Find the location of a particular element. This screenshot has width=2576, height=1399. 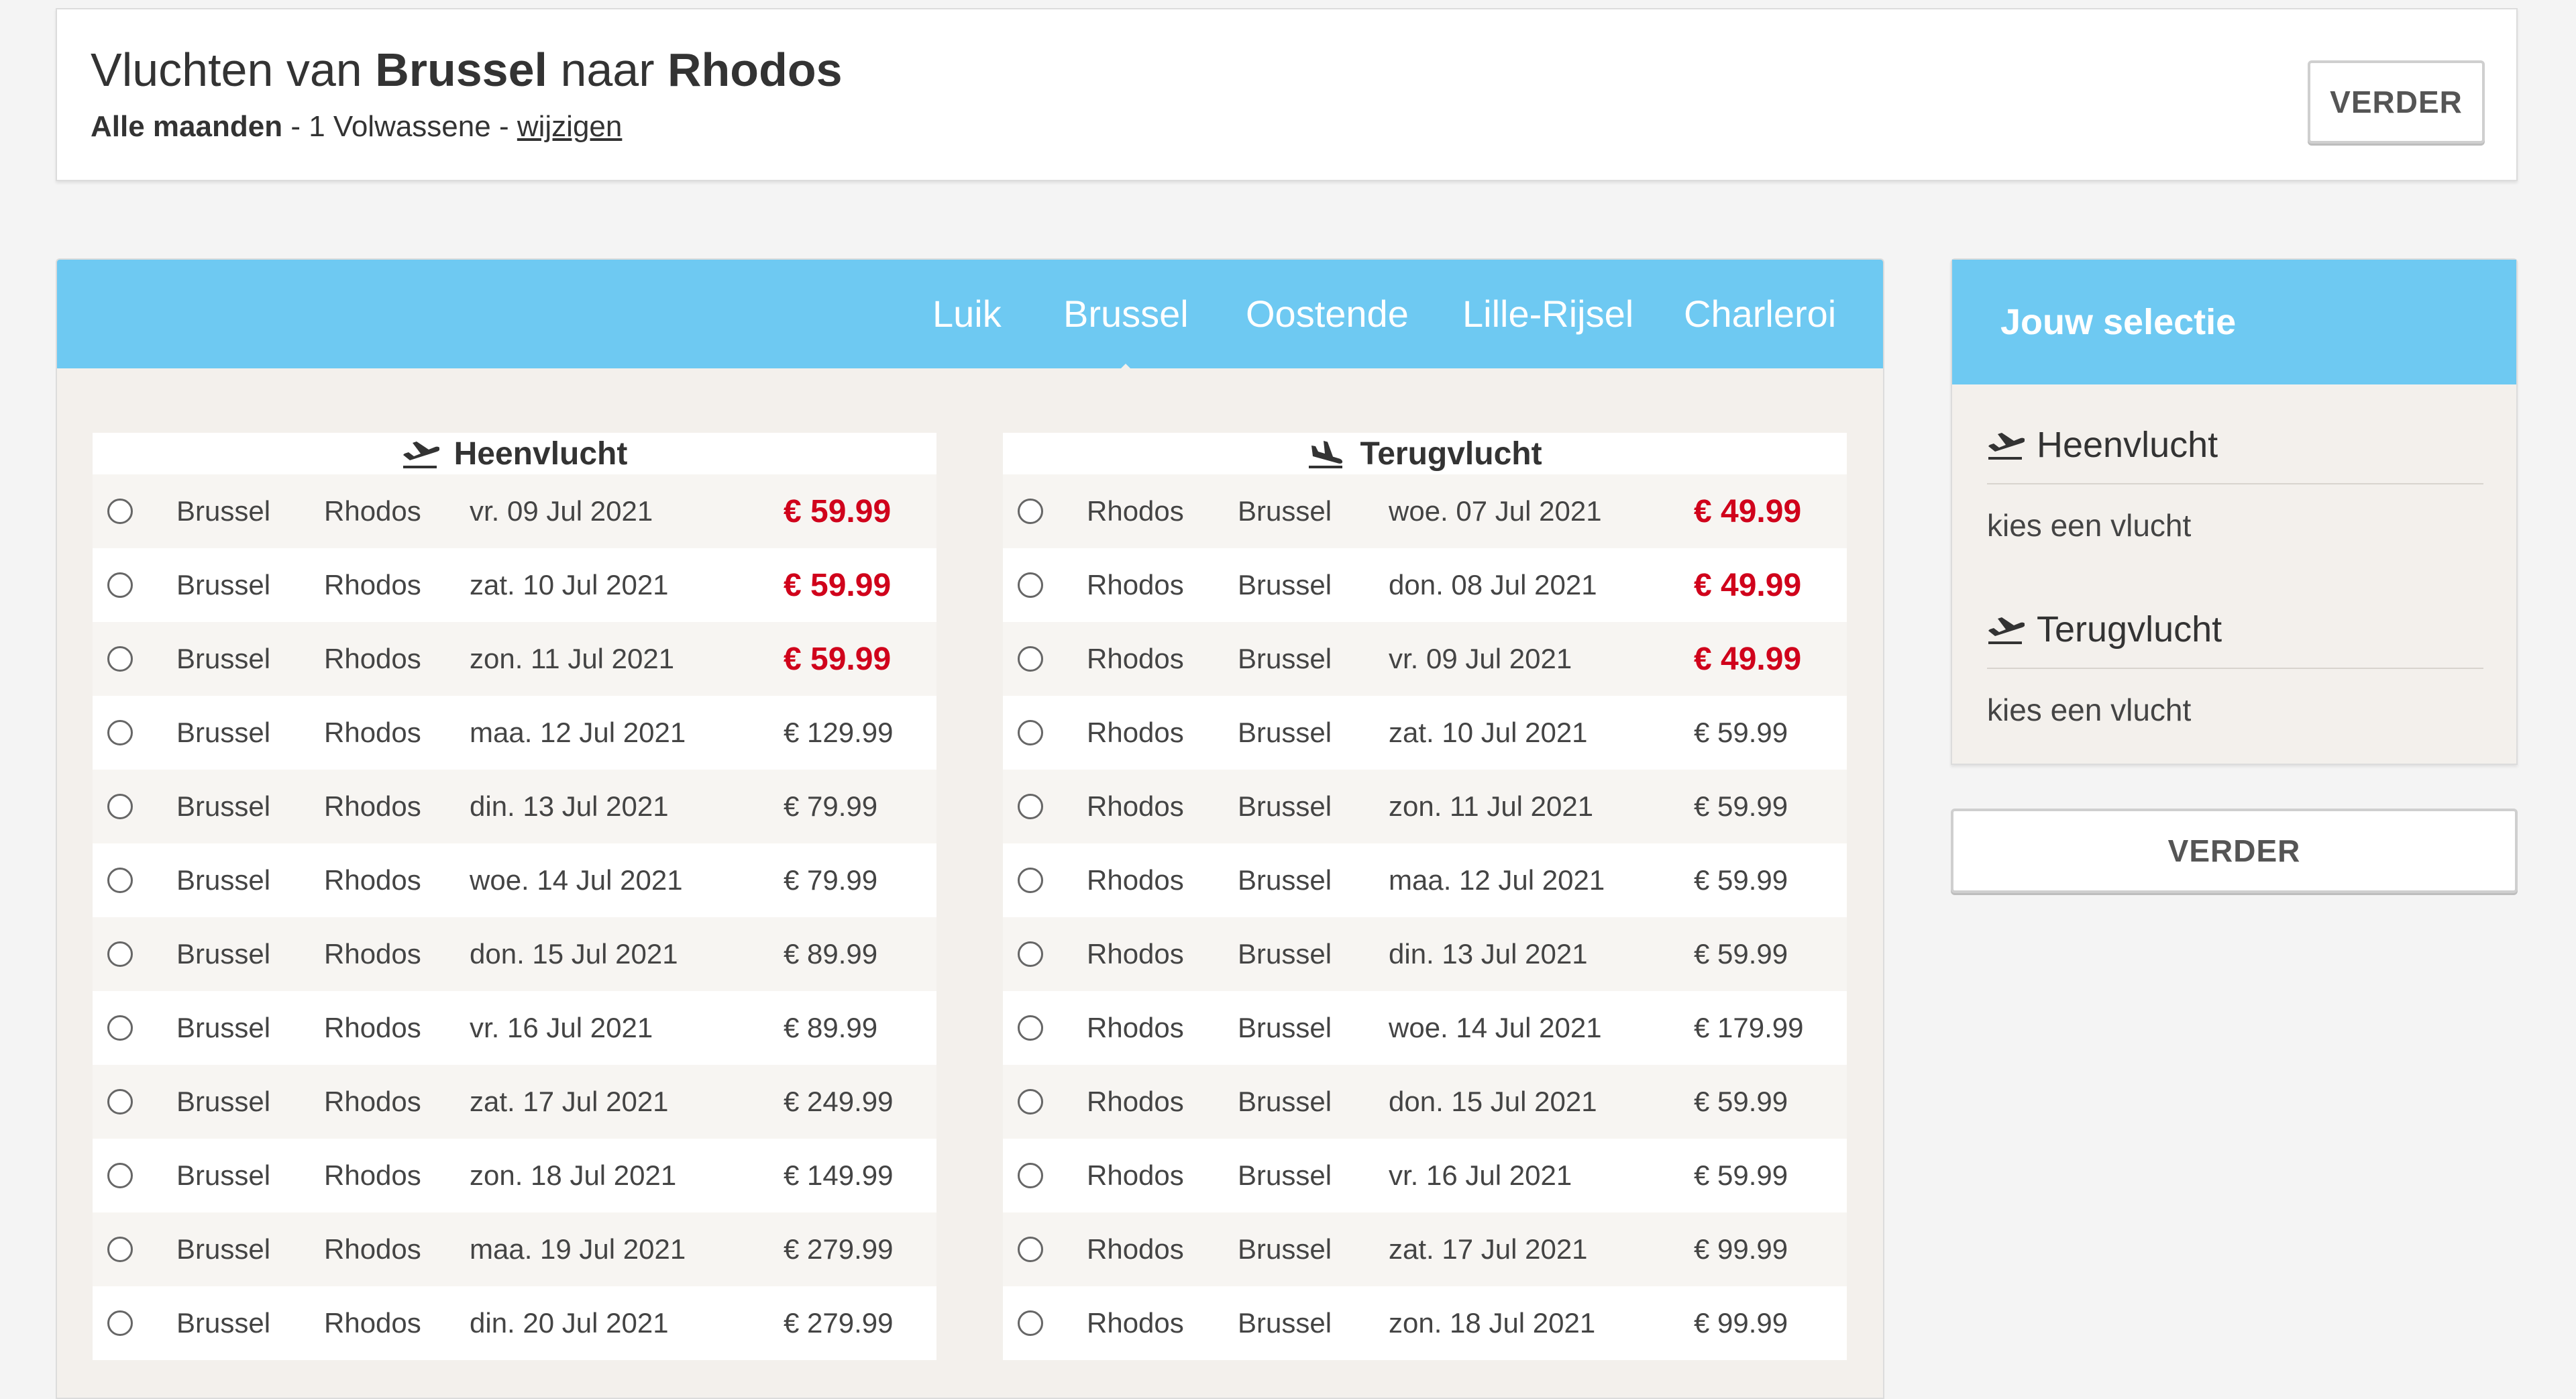

selection-outbound-note: kies een vlucht is located at coordinates (2089, 525).